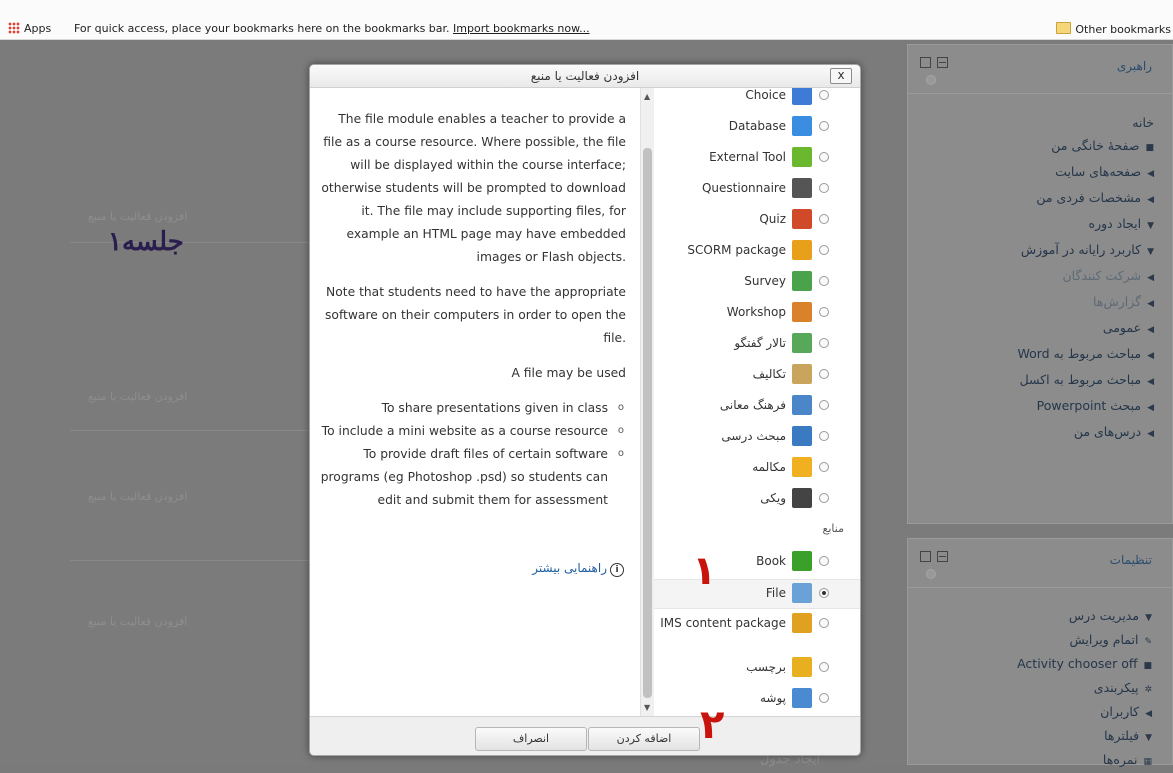 This screenshot has width=1173, height=773. What do you see at coordinates (1034, 737) in the screenshot?
I see `settings-item: ▼ فیلترها` at bounding box center [1034, 737].